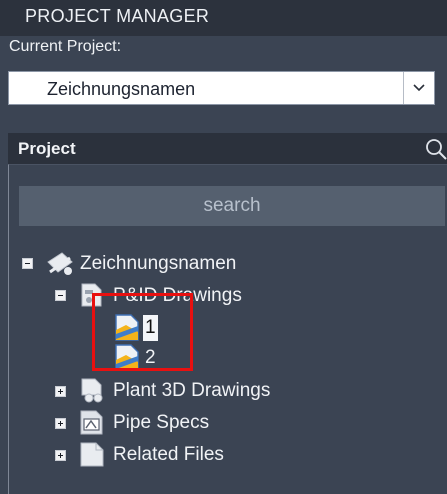 The width and height of the screenshot is (447, 494). I want to click on magnifier-icon, so click(435, 149).